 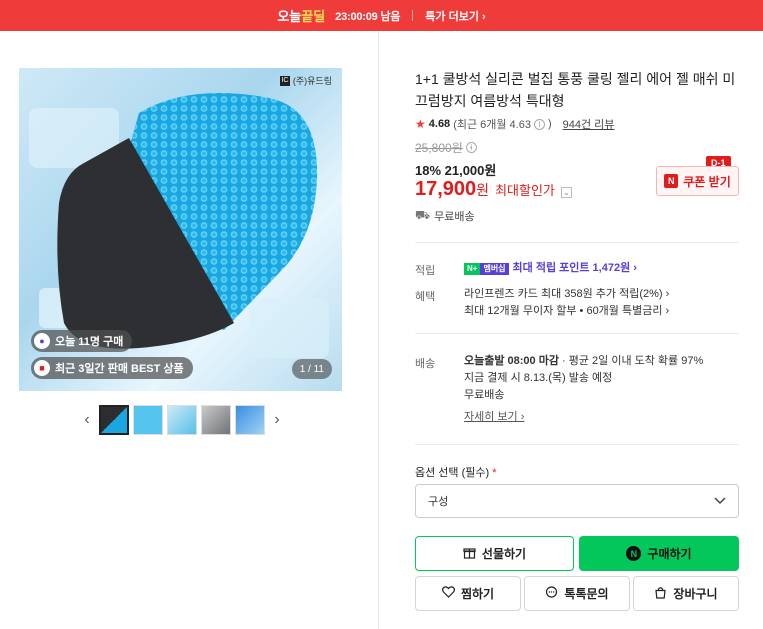 What do you see at coordinates (525, 189) in the screenshot?
I see `max-discount-label: 최대할인가` at bounding box center [525, 189].